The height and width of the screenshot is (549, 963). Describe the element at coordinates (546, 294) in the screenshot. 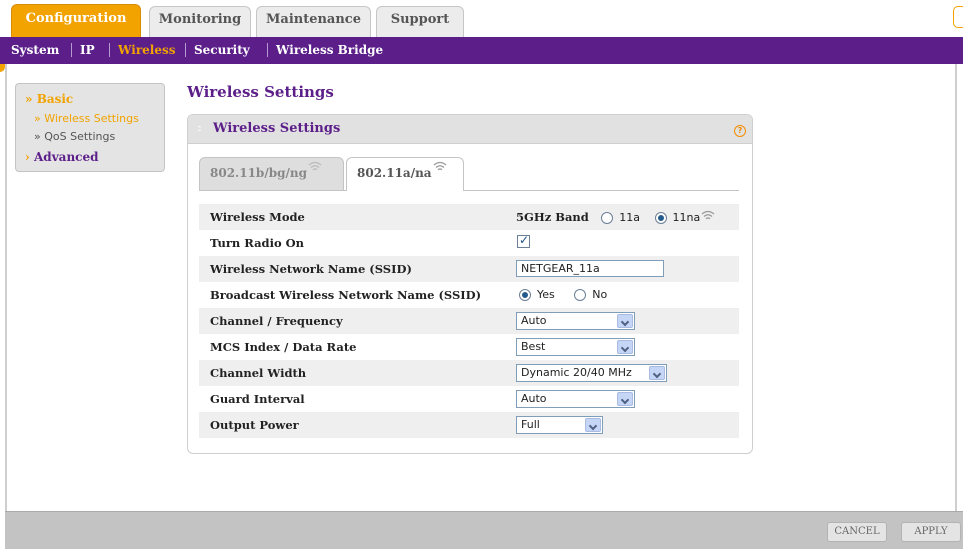

I see `radio-broadcast-yes-label: Yes` at that location.